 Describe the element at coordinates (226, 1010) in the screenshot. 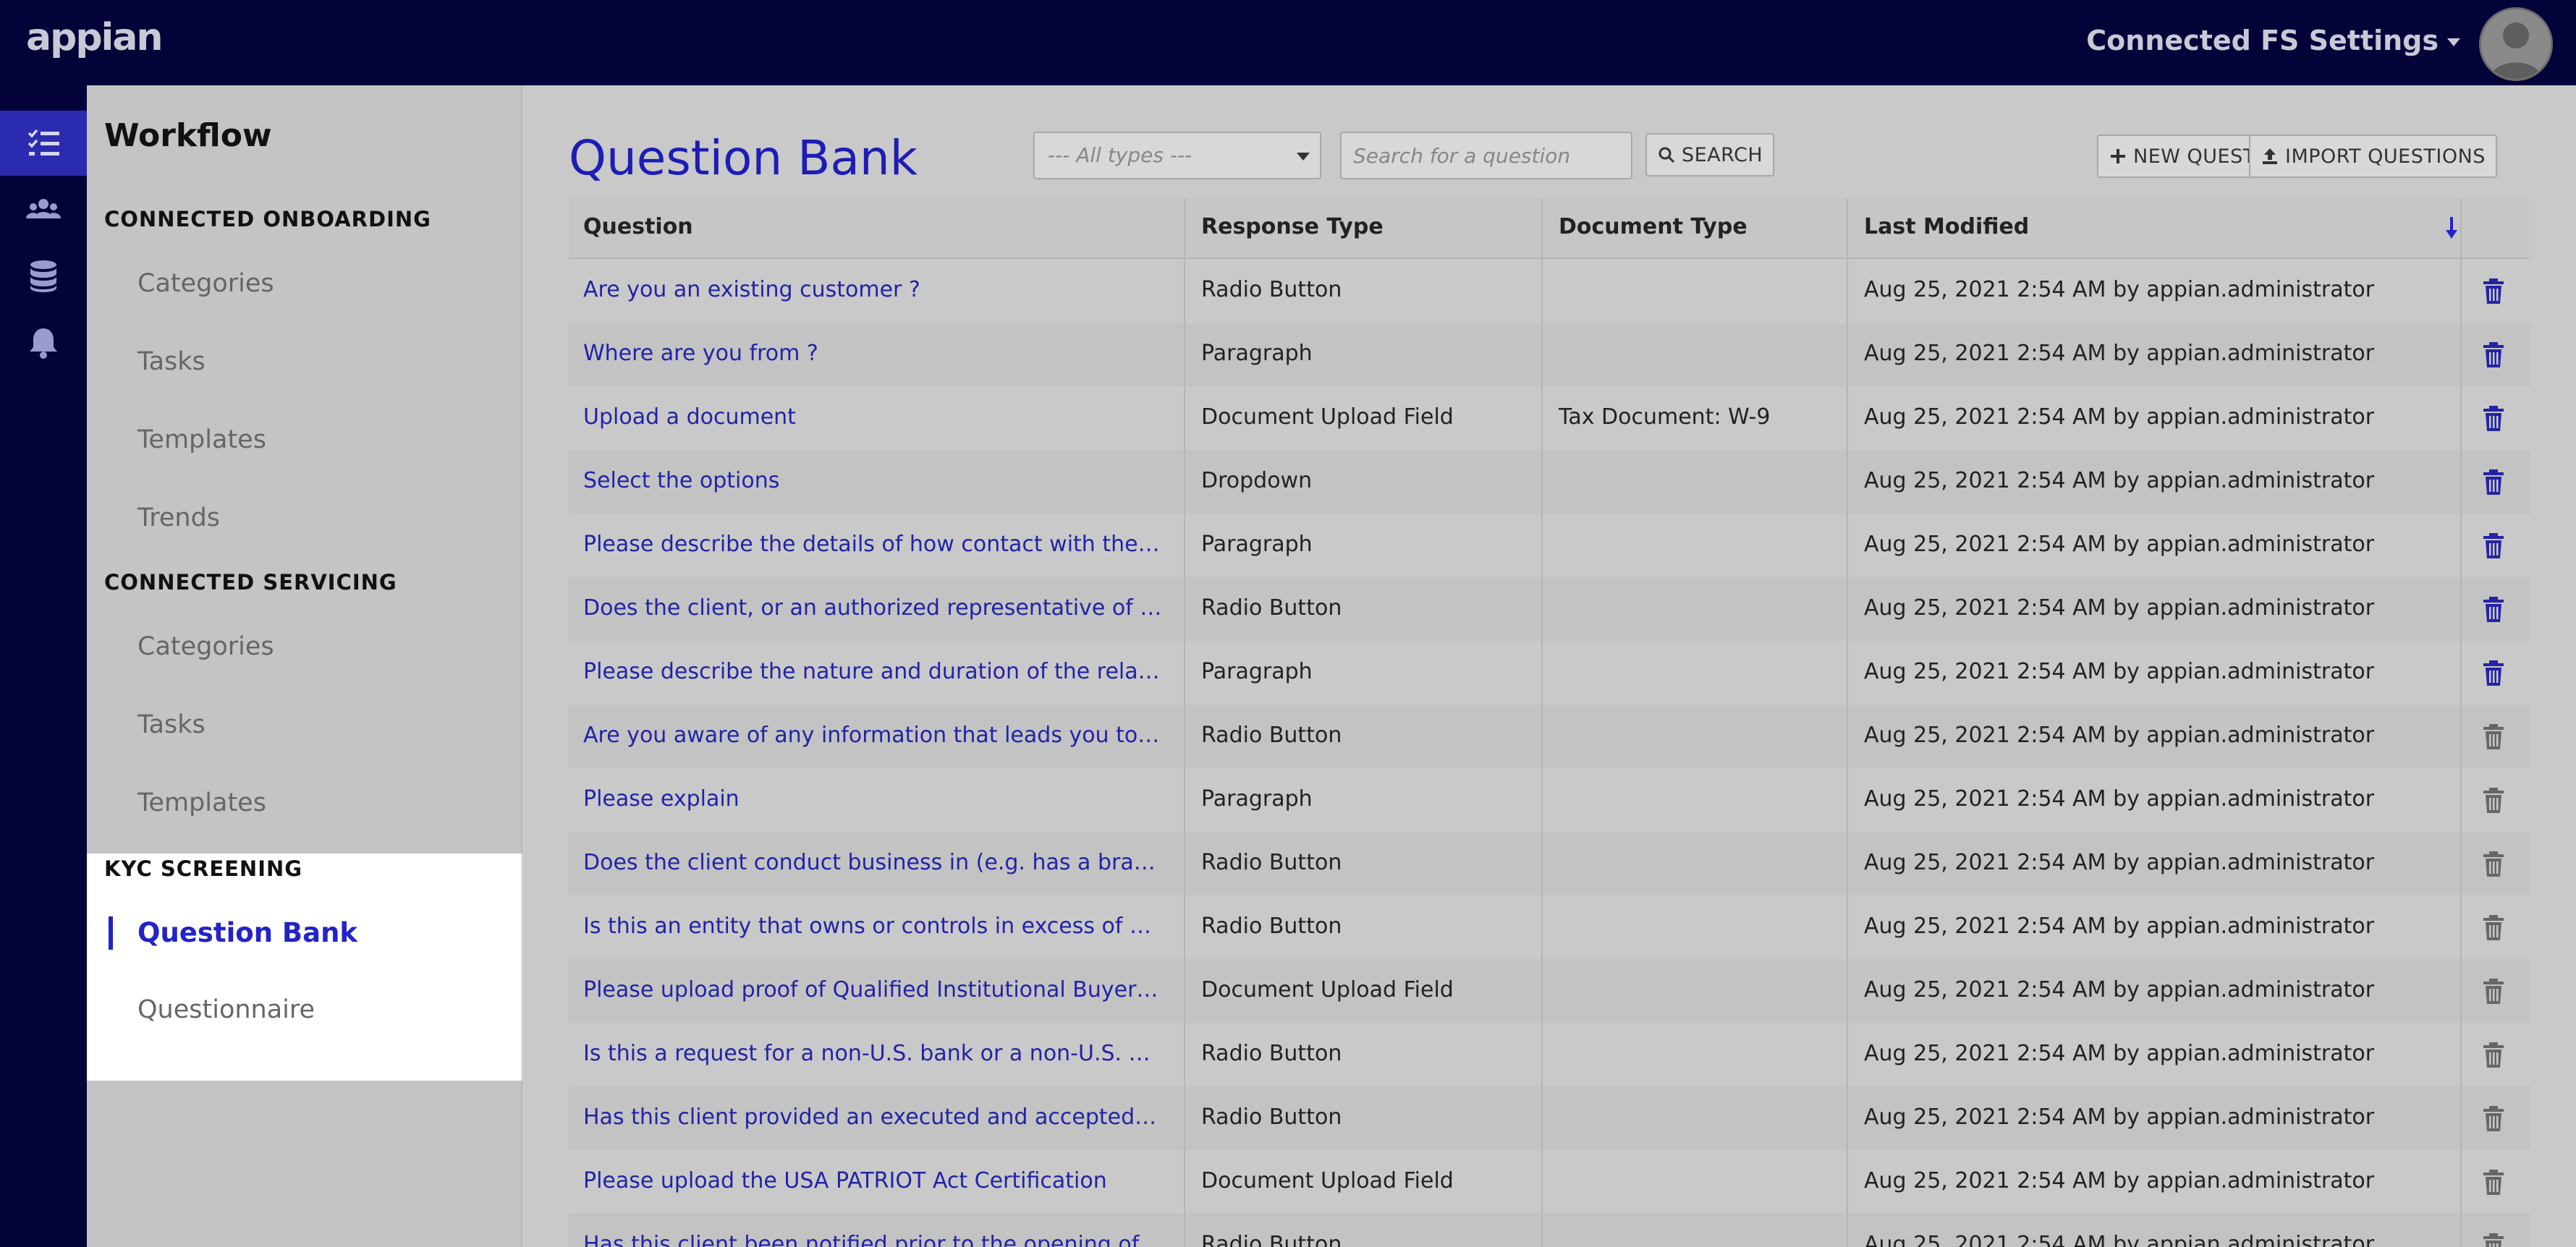

I see `nav-questionnaire: Questionnaire` at that location.